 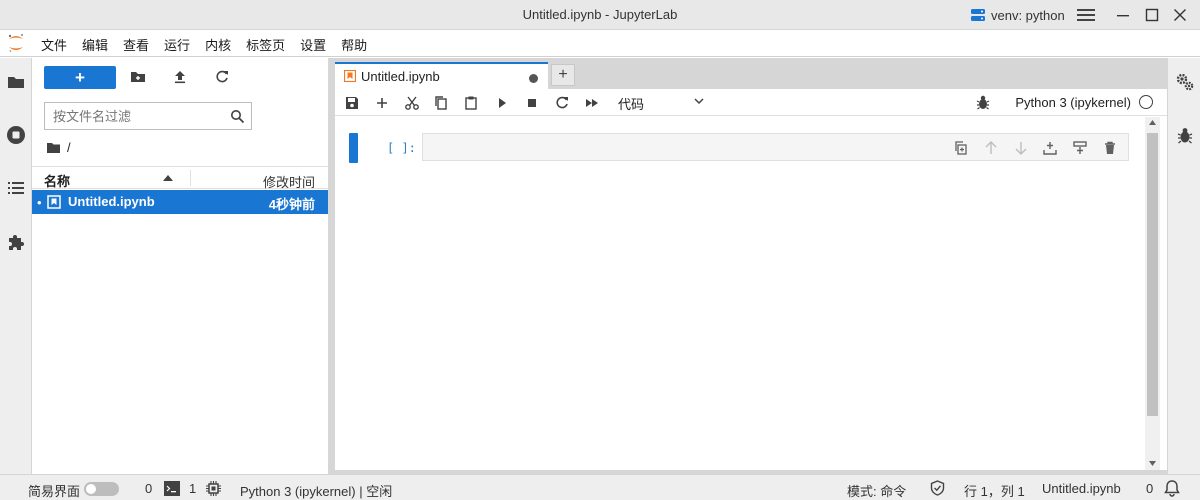 I want to click on env-label: venv: python, so click(x=1028, y=15).